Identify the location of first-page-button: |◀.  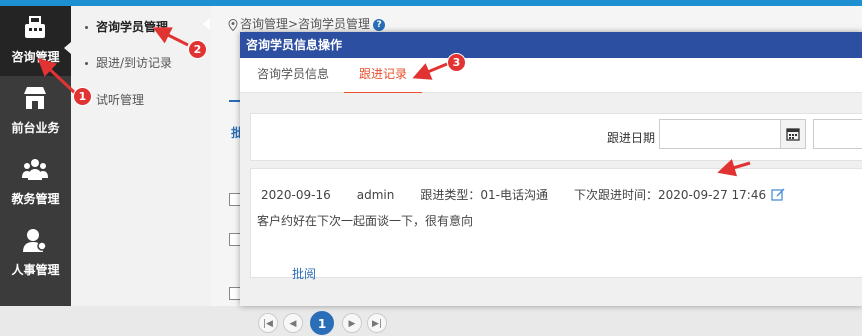
(268, 323).